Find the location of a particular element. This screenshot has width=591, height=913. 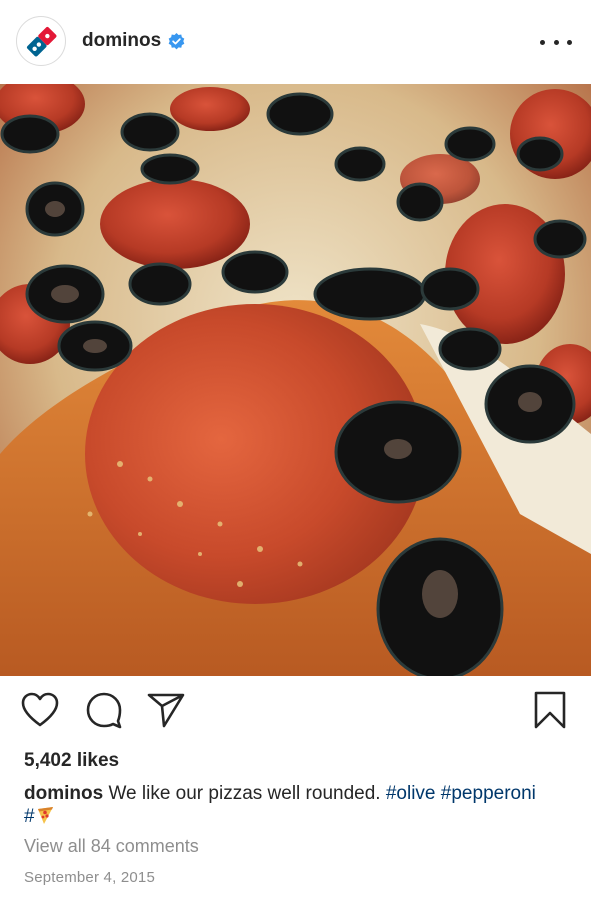

pizza-emoji is located at coordinates (45, 815).